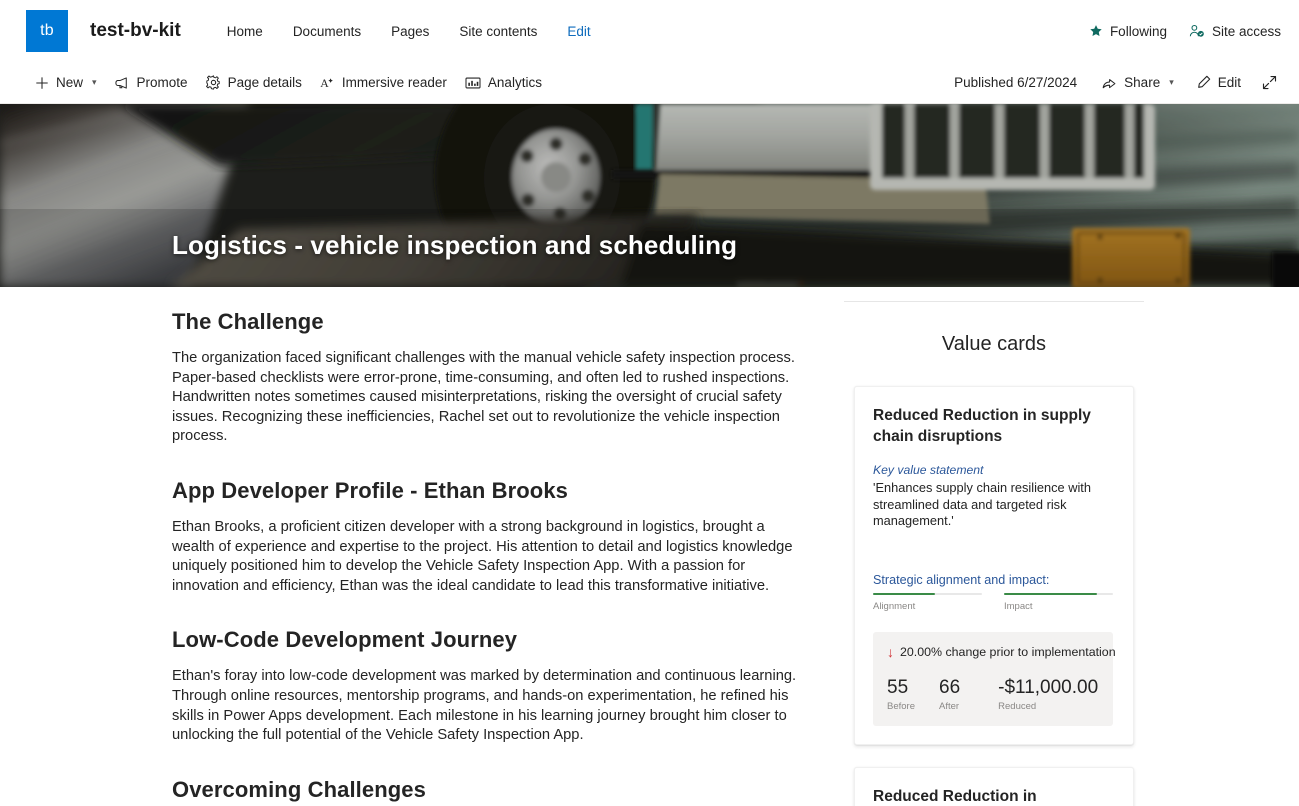 This screenshot has width=1299, height=806. I want to click on megaphone-icon, so click(122, 83).